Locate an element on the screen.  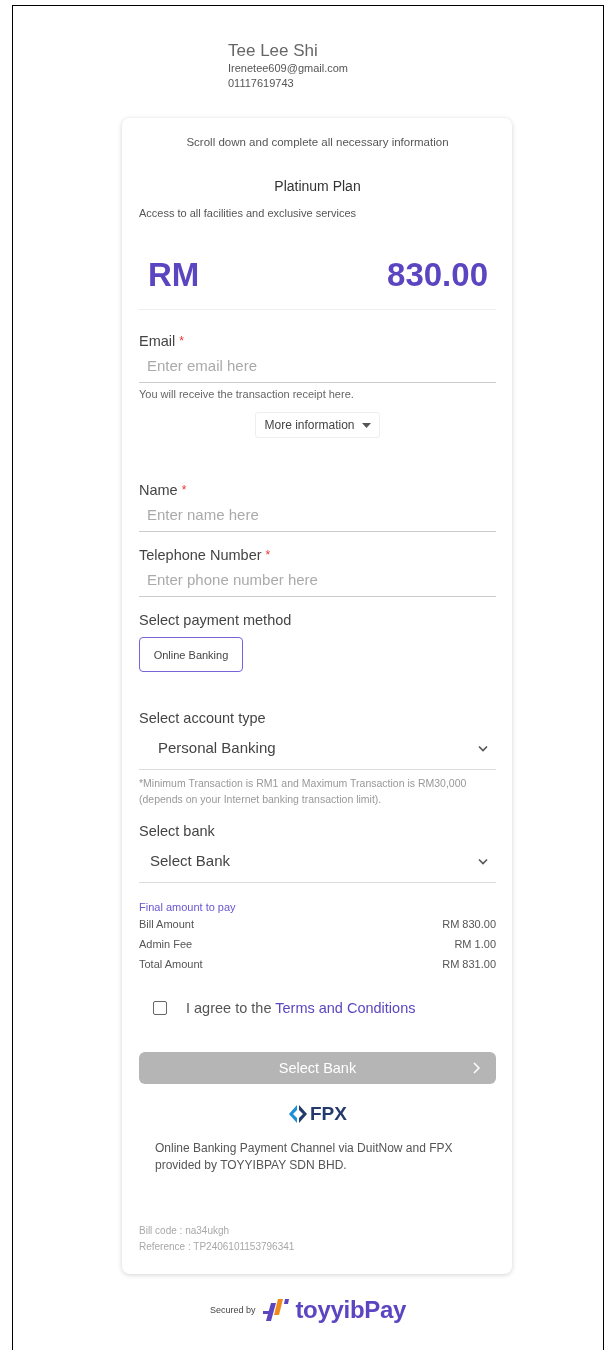
summary-label: Bill Amount is located at coordinates (167, 924).